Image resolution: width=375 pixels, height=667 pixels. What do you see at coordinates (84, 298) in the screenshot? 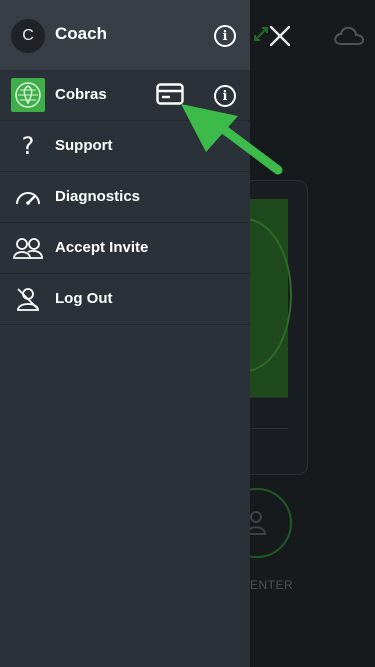
I see `menu-item-label: Log Out` at bounding box center [84, 298].